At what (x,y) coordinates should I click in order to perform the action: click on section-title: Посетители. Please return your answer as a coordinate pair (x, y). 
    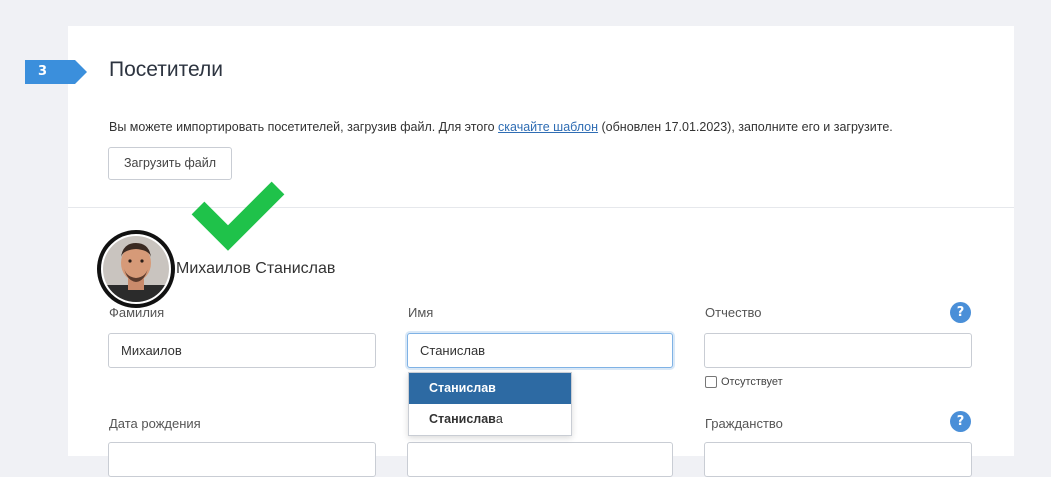
    Looking at the image, I should click on (166, 69).